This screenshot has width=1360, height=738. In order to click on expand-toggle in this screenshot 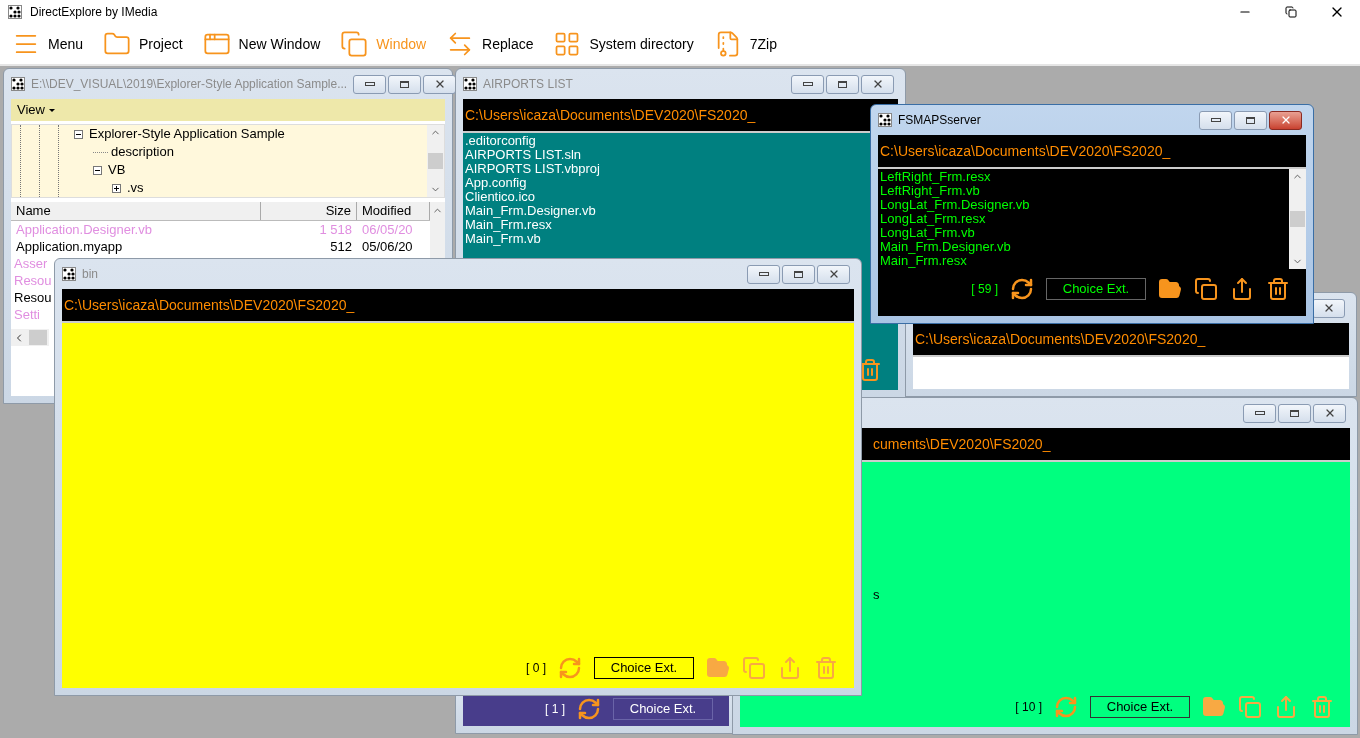, I will do `click(116, 188)`.